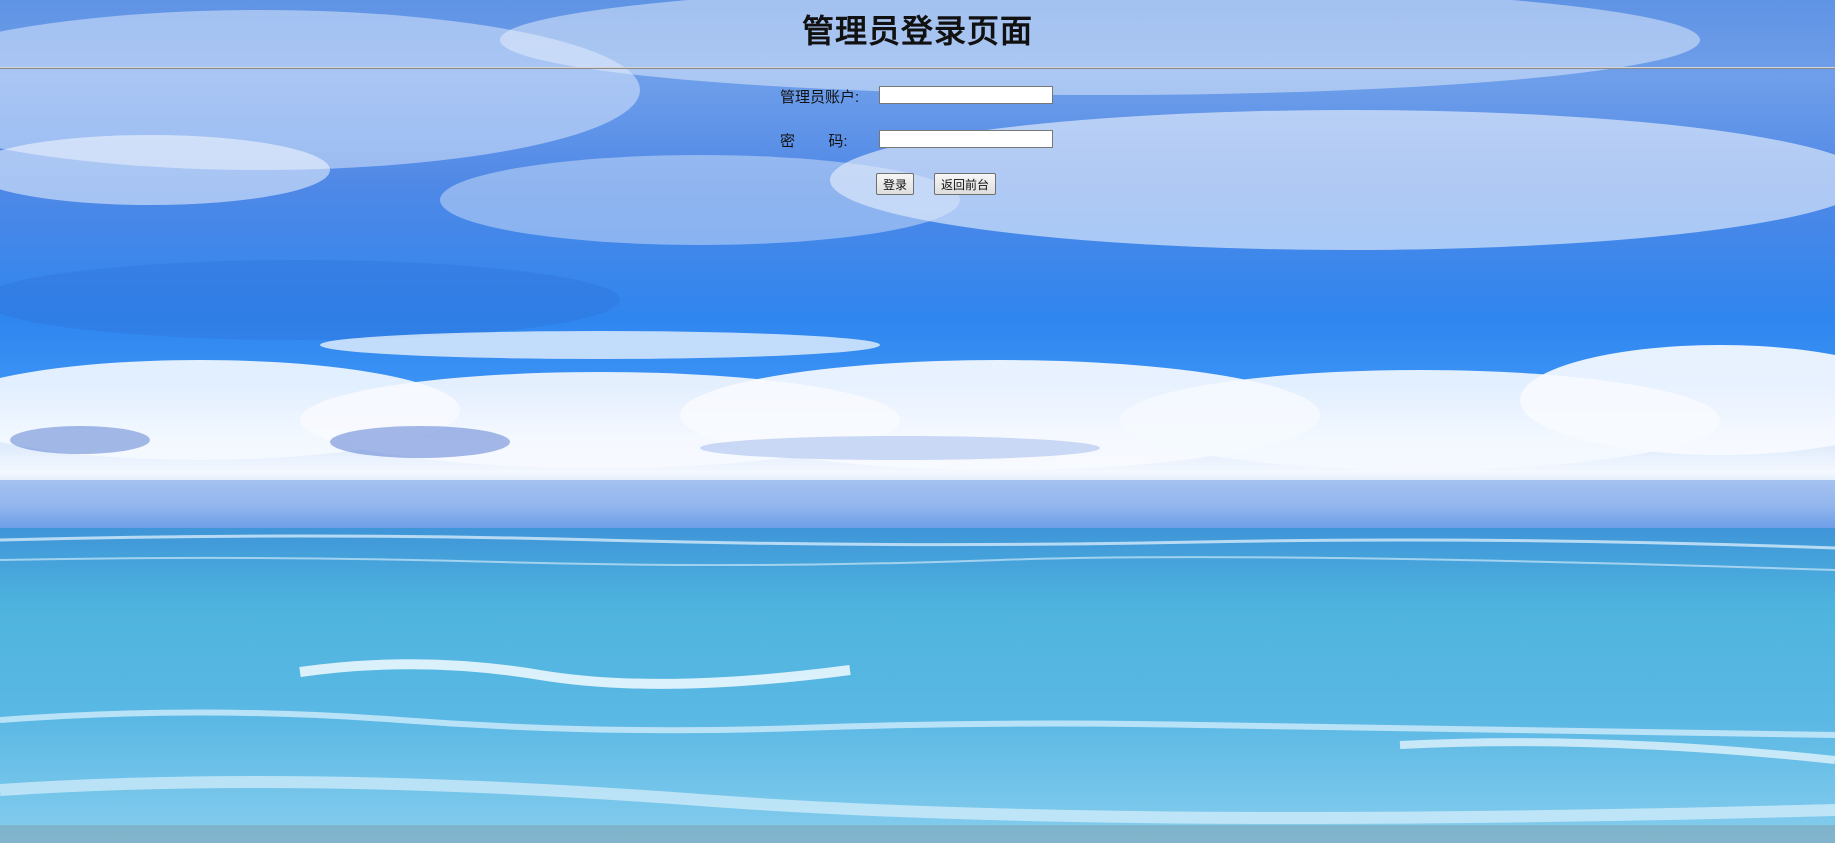  What do you see at coordinates (920, 185) in the screenshot?
I see `button-row: 登录 返回前台` at bounding box center [920, 185].